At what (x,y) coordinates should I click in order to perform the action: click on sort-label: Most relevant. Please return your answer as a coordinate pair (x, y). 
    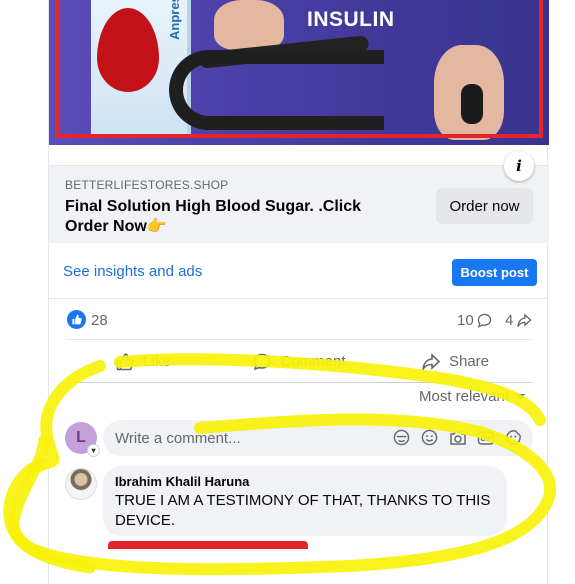
    Looking at the image, I should click on (464, 396).